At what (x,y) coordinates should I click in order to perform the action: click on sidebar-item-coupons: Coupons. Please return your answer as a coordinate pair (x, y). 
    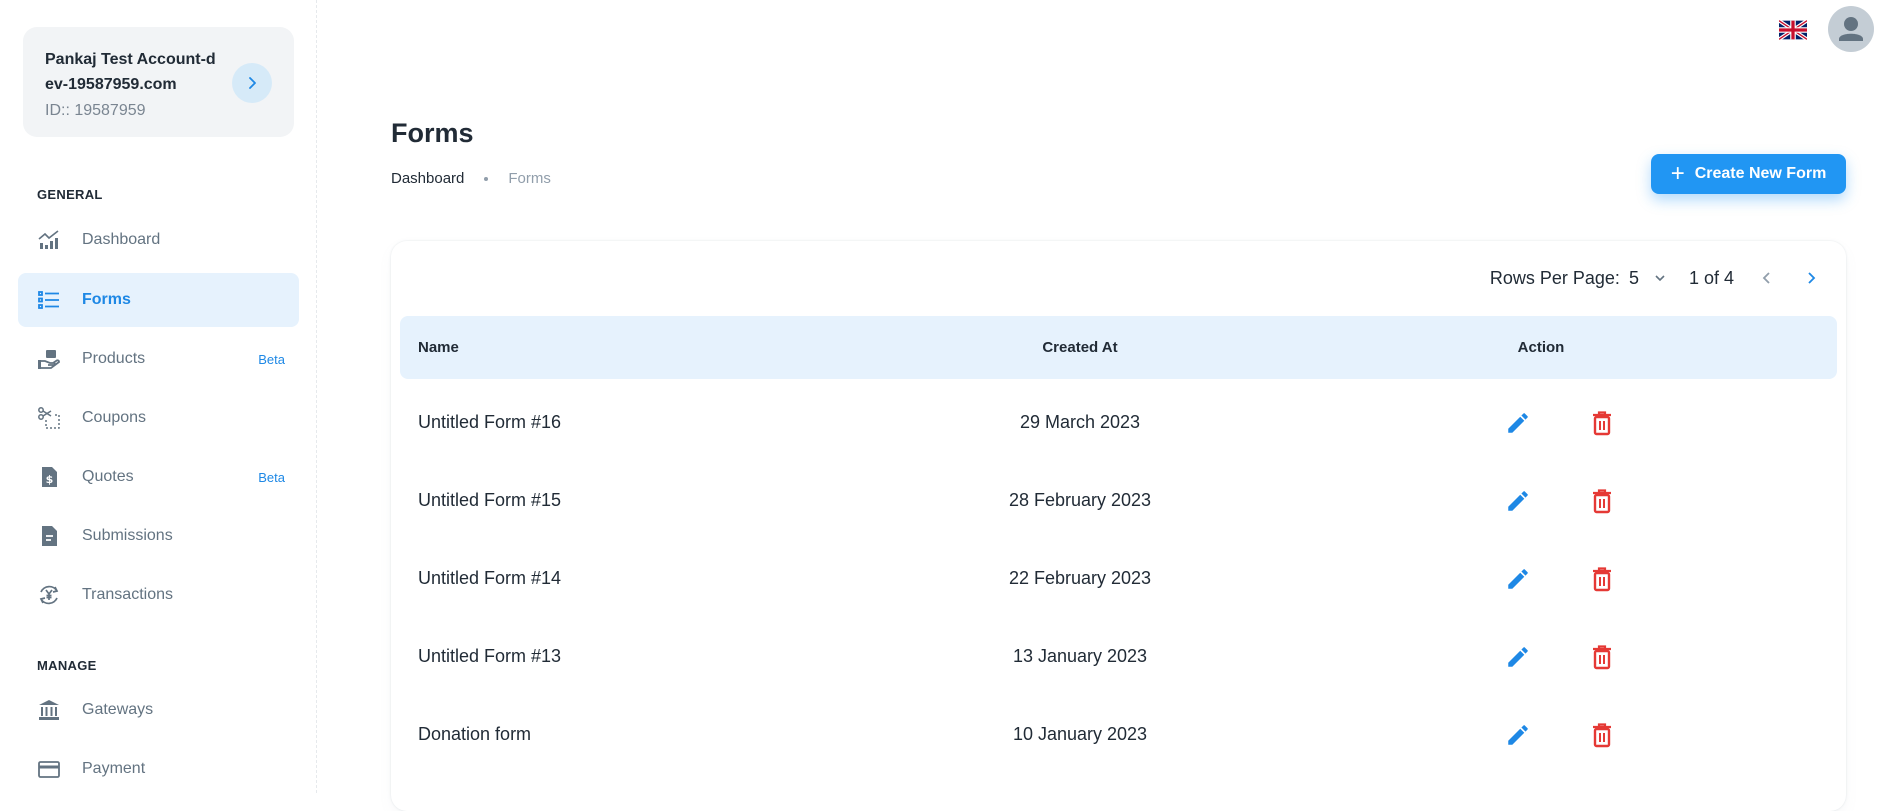
    Looking at the image, I should click on (158, 418).